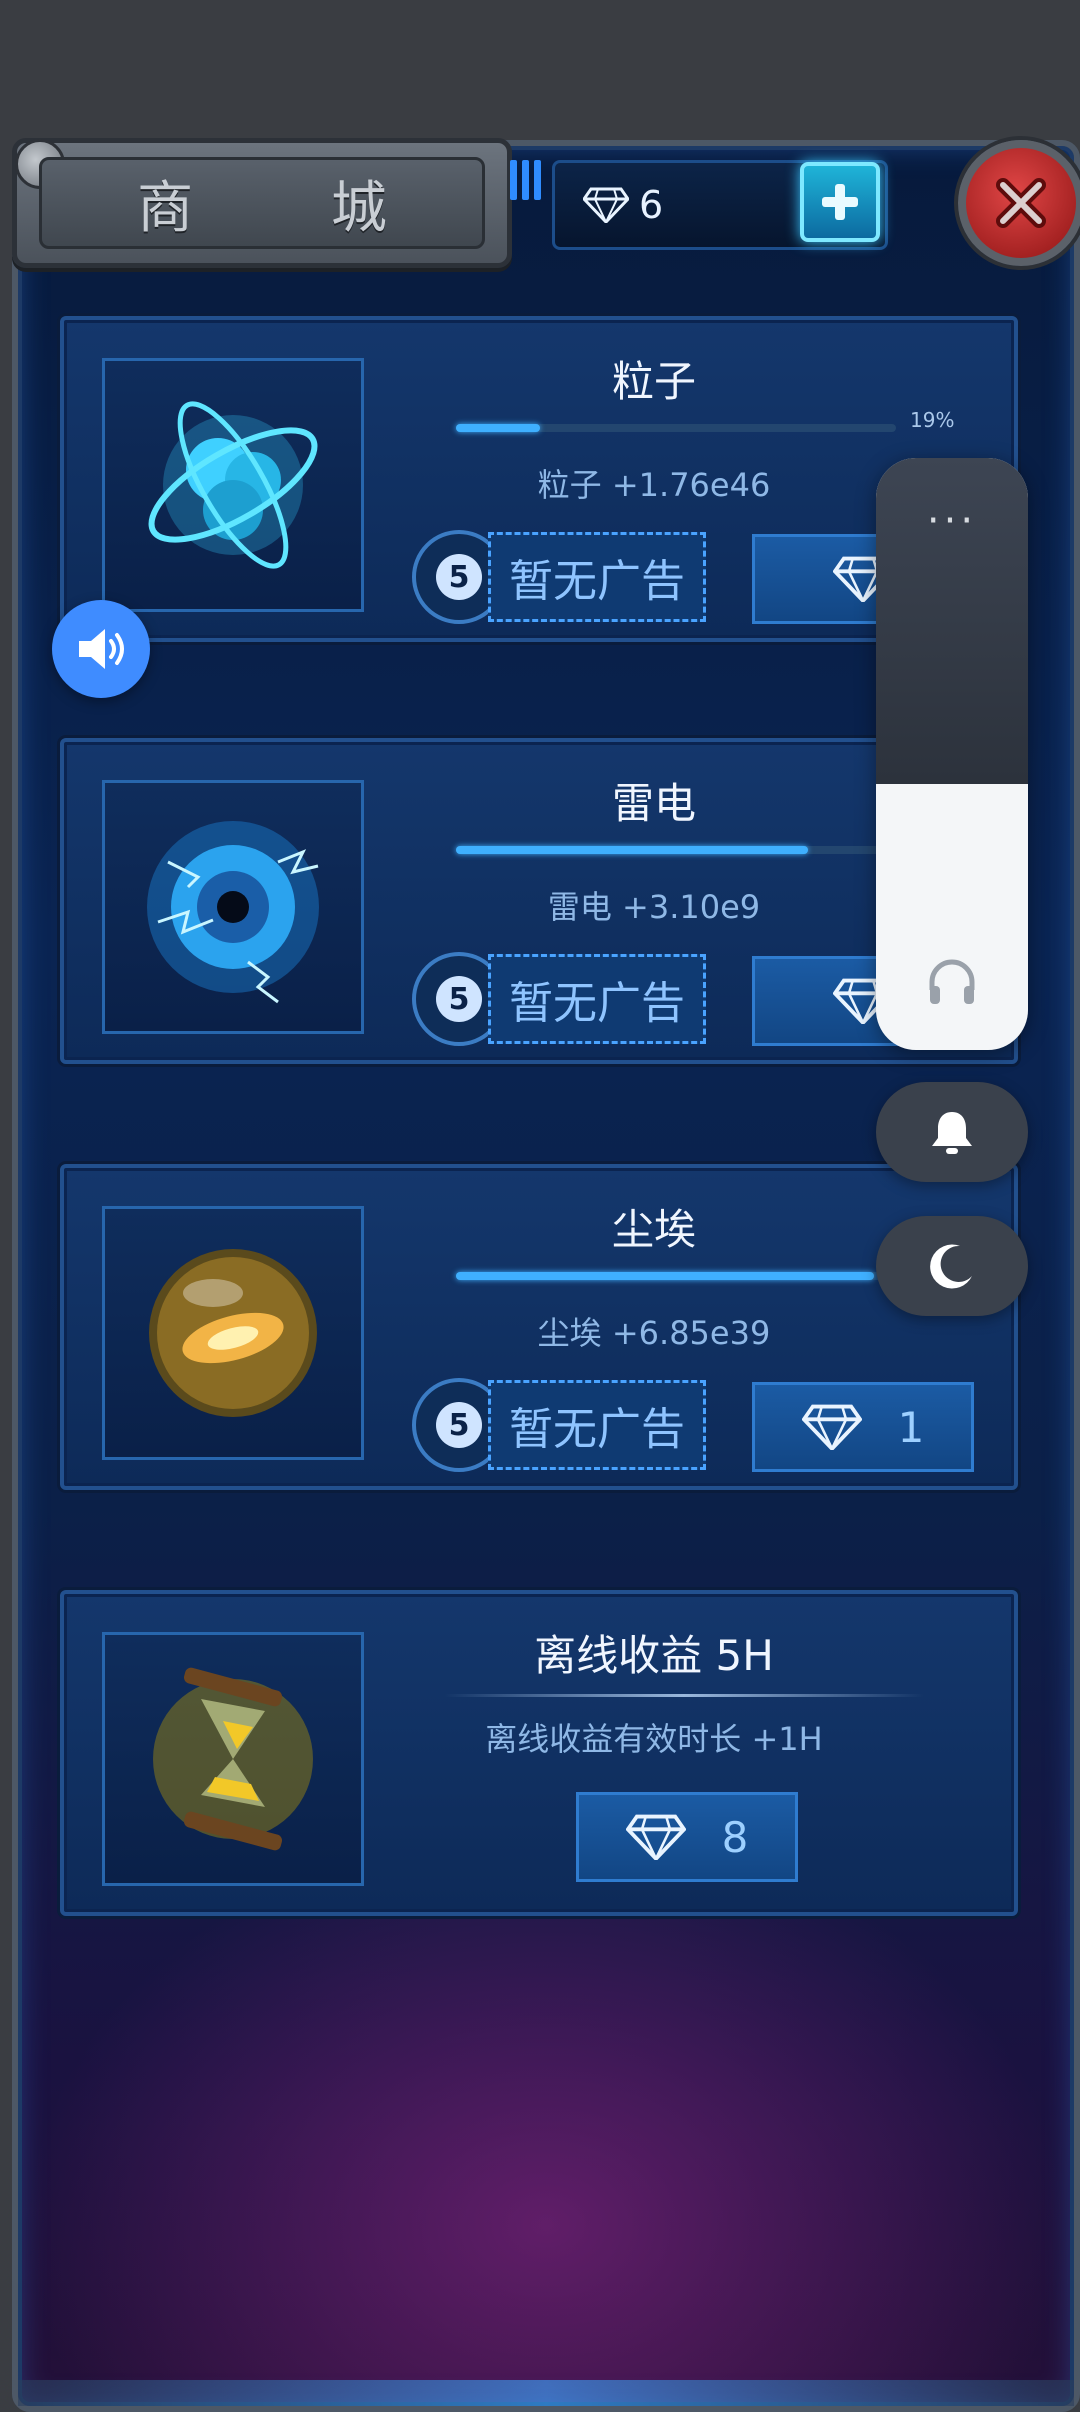 This screenshot has height=2412, width=1080. What do you see at coordinates (653, 803) in the screenshot?
I see `item-title: 雷电` at bounding box center [653, 803].